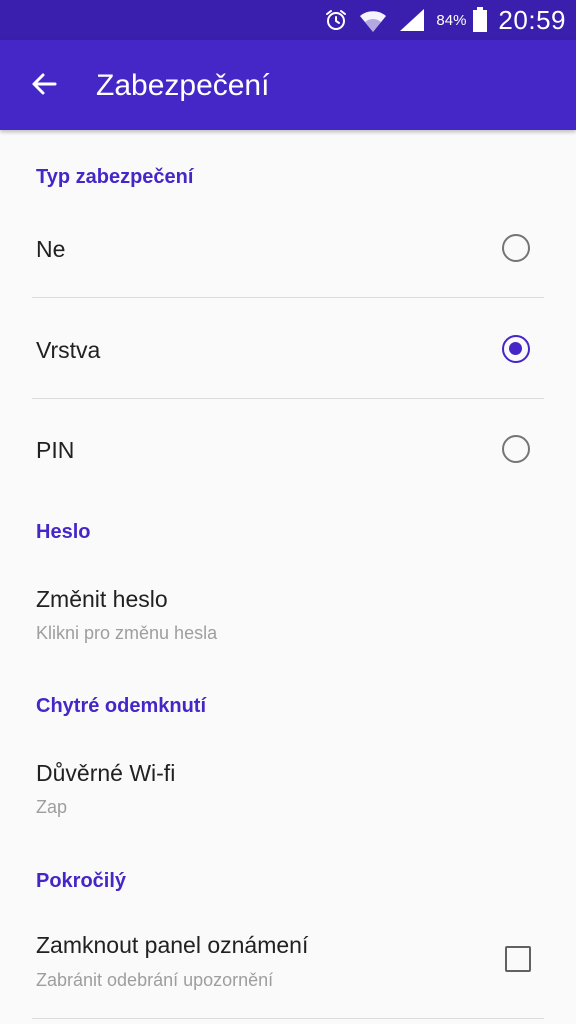  What do you see at coordinates (127, 633) in the screenshot?
I see `change-password-subtitle: Klikni pro změnu hesla` at bounding box center [127, 633].